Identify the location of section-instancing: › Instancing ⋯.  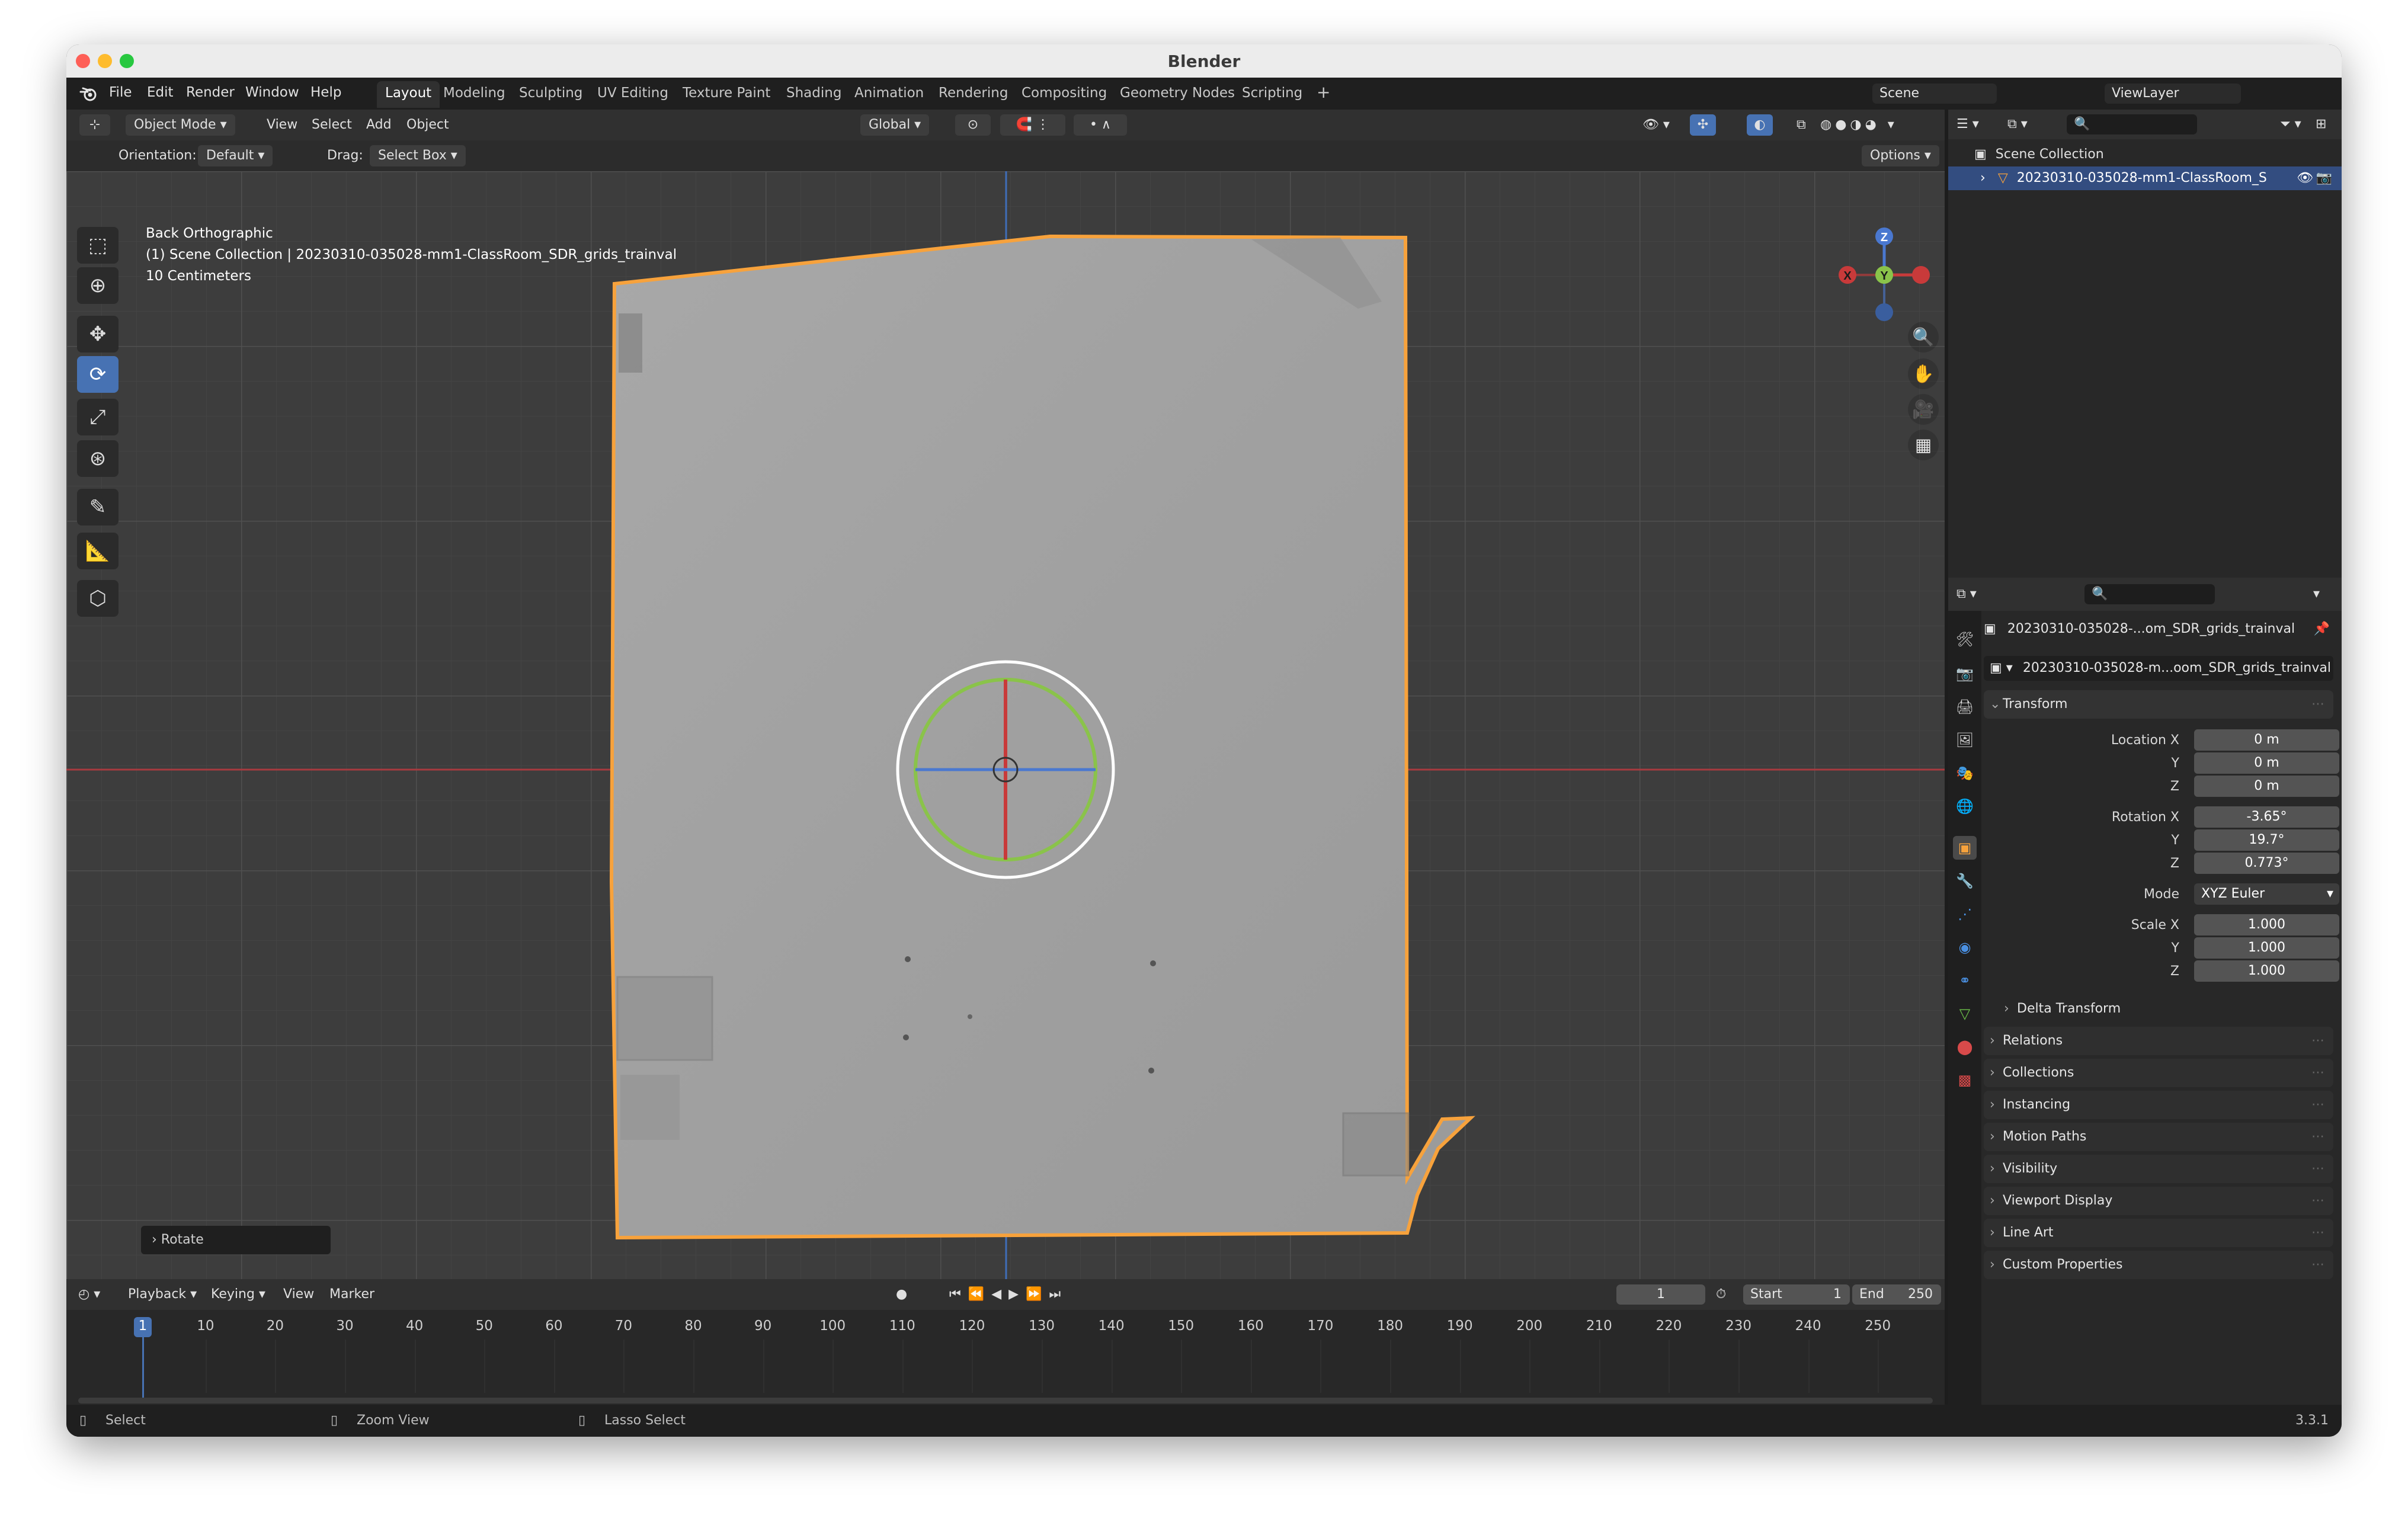
(2158, 1105).